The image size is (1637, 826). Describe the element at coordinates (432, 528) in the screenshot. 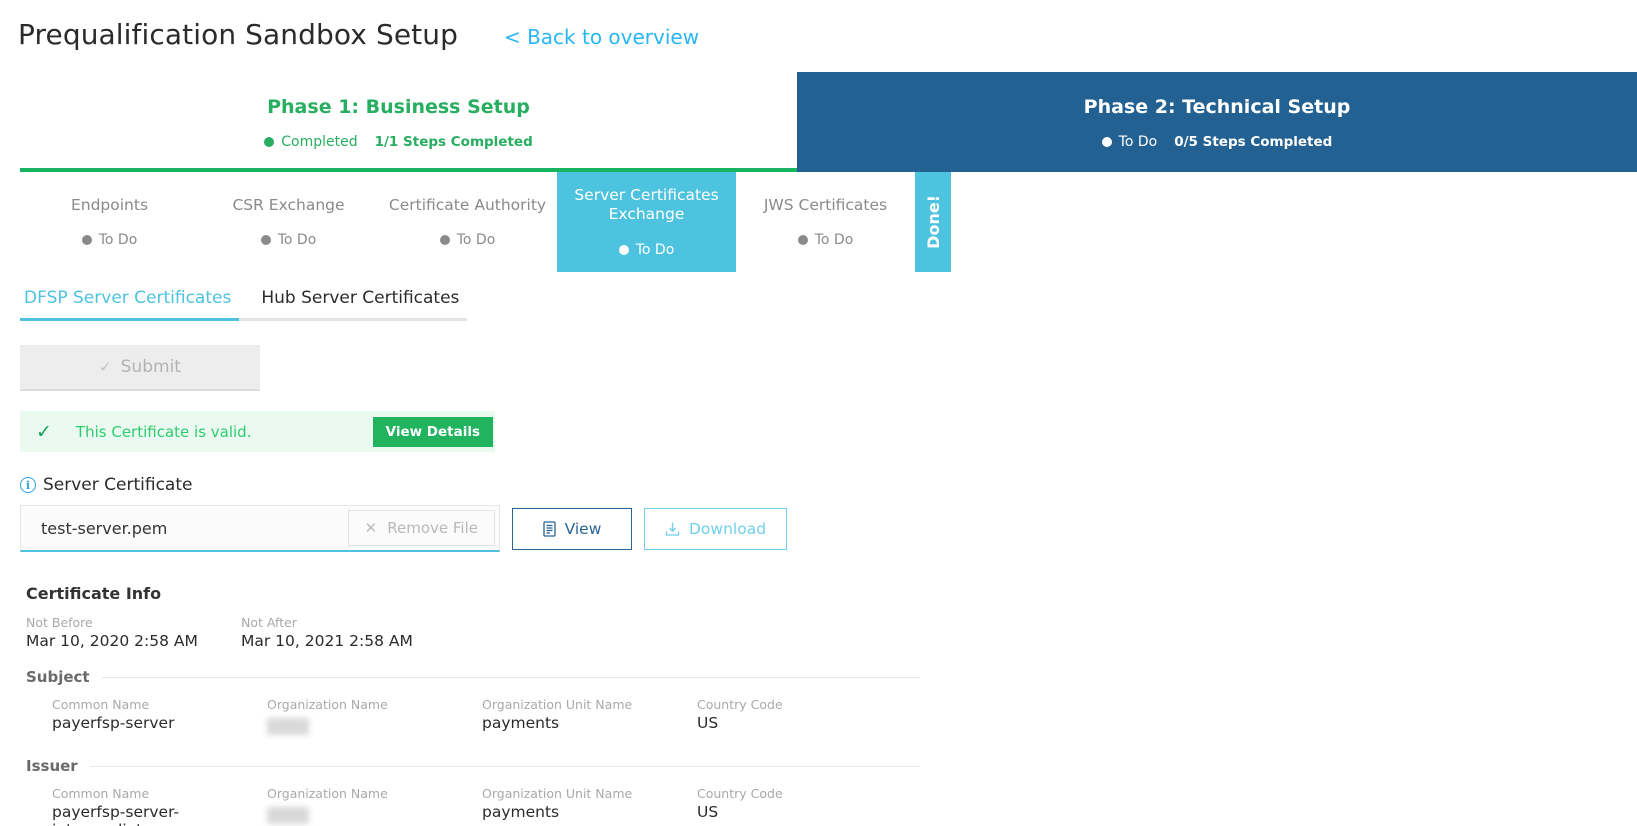

I see `remove-file-label: Remove File` at that location.